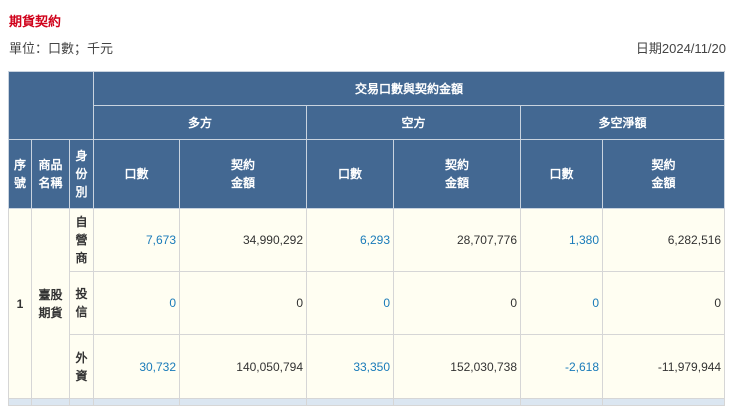  Describe the element at coordinates (81, 366) in the screenshot. I see `identity-cell: 外 資` at that location.